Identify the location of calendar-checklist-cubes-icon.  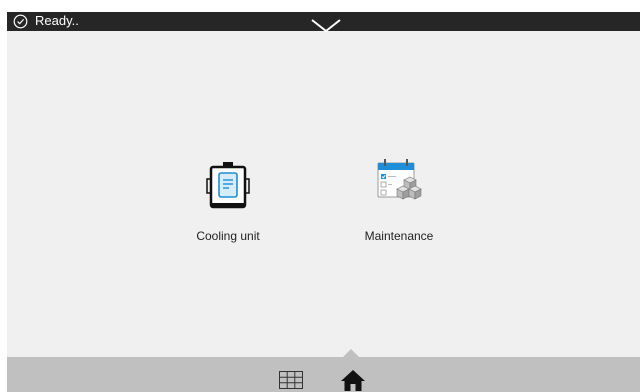
(399, 179).